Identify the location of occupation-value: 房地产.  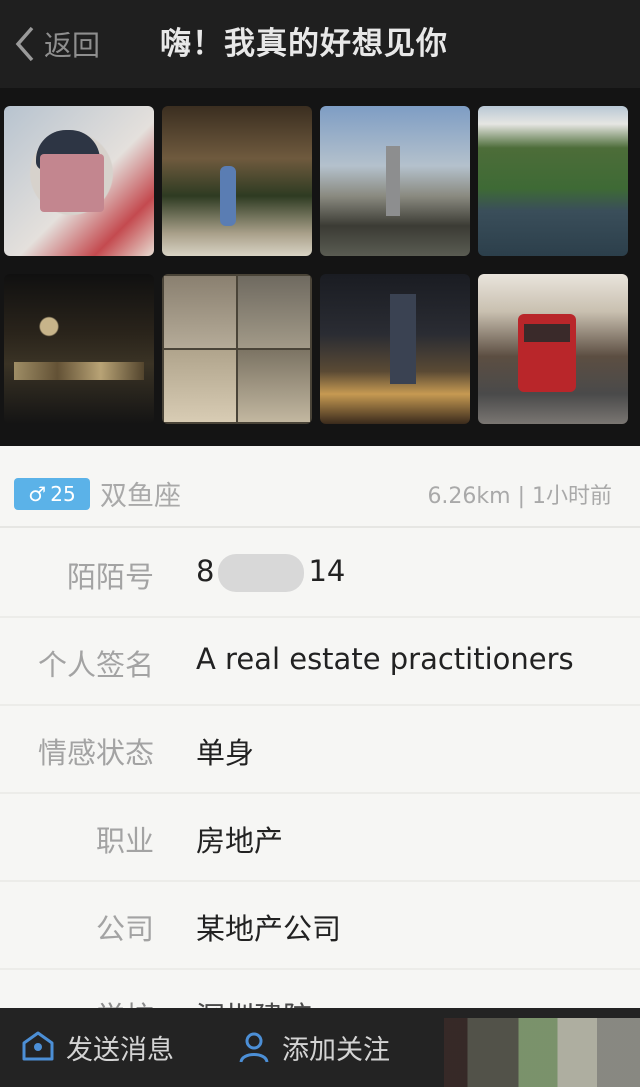
(240, 841).